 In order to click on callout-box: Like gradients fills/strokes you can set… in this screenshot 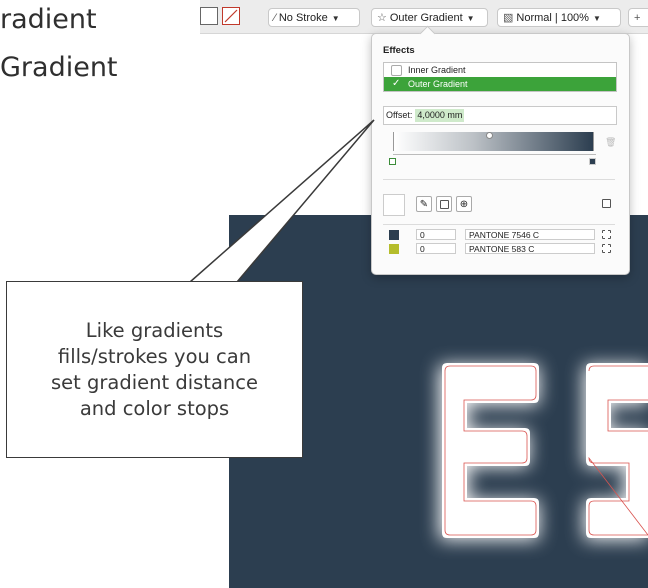, I will do `click(154, 369)`.